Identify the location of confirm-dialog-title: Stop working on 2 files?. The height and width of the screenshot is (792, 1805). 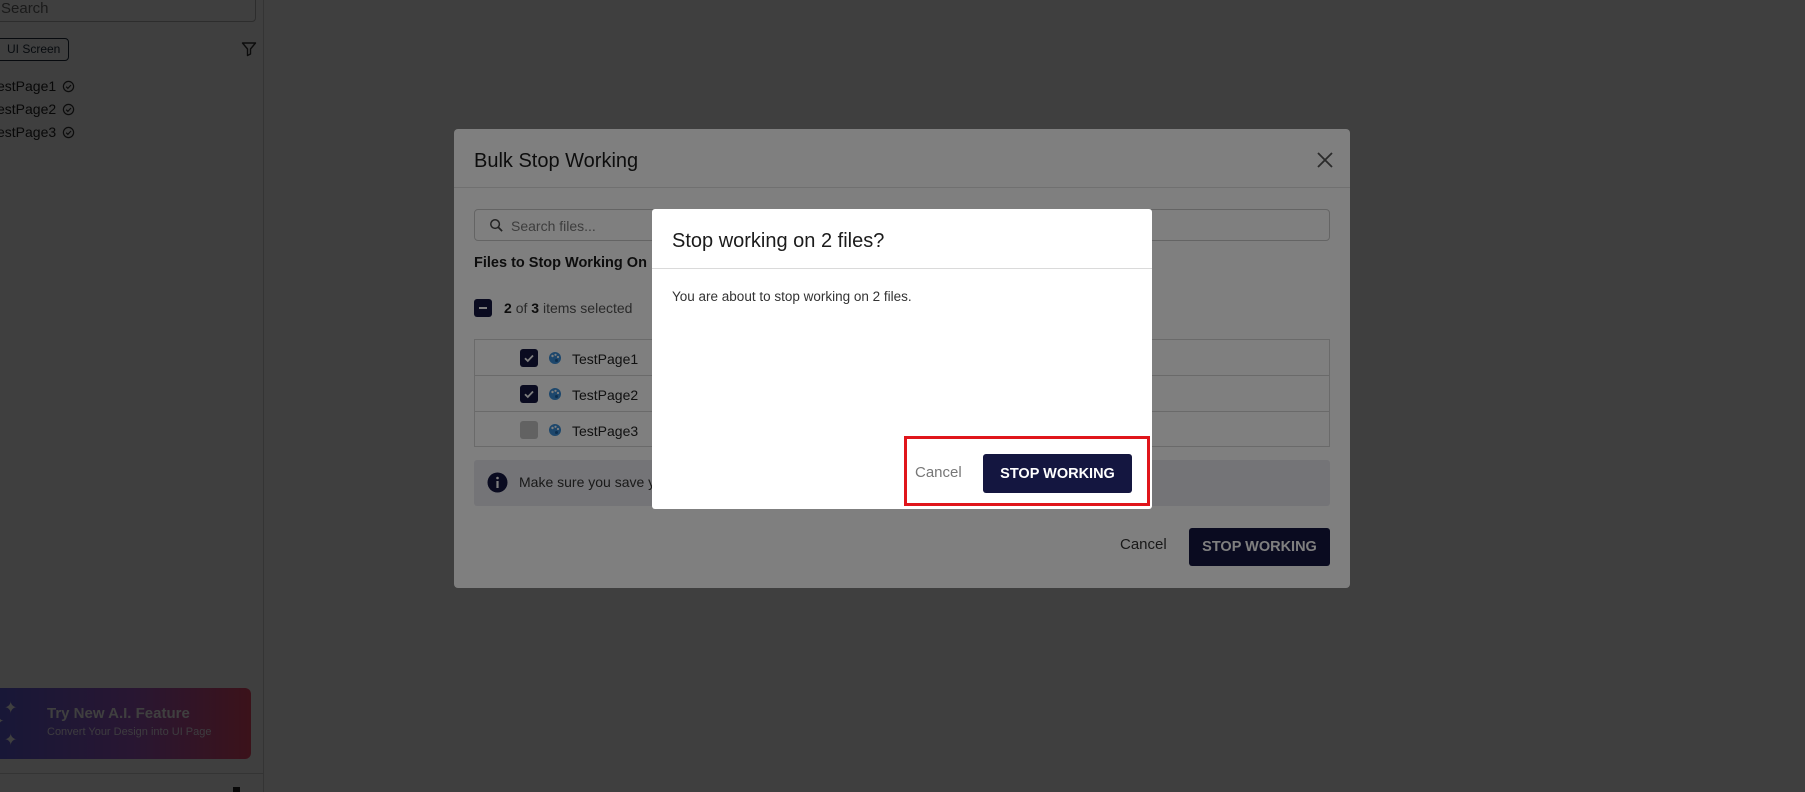
(778, 241).